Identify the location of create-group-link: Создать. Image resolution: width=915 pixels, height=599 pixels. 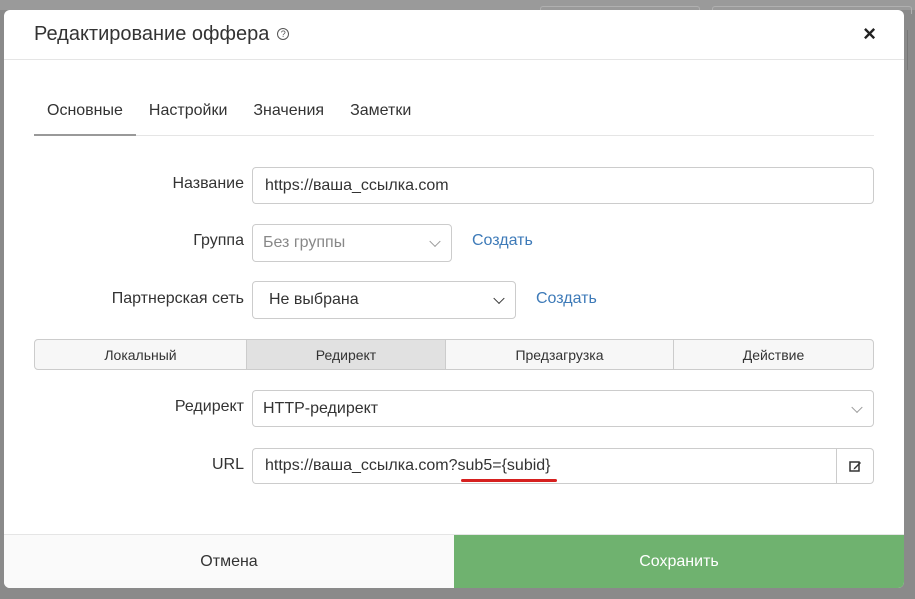
(502, 241).